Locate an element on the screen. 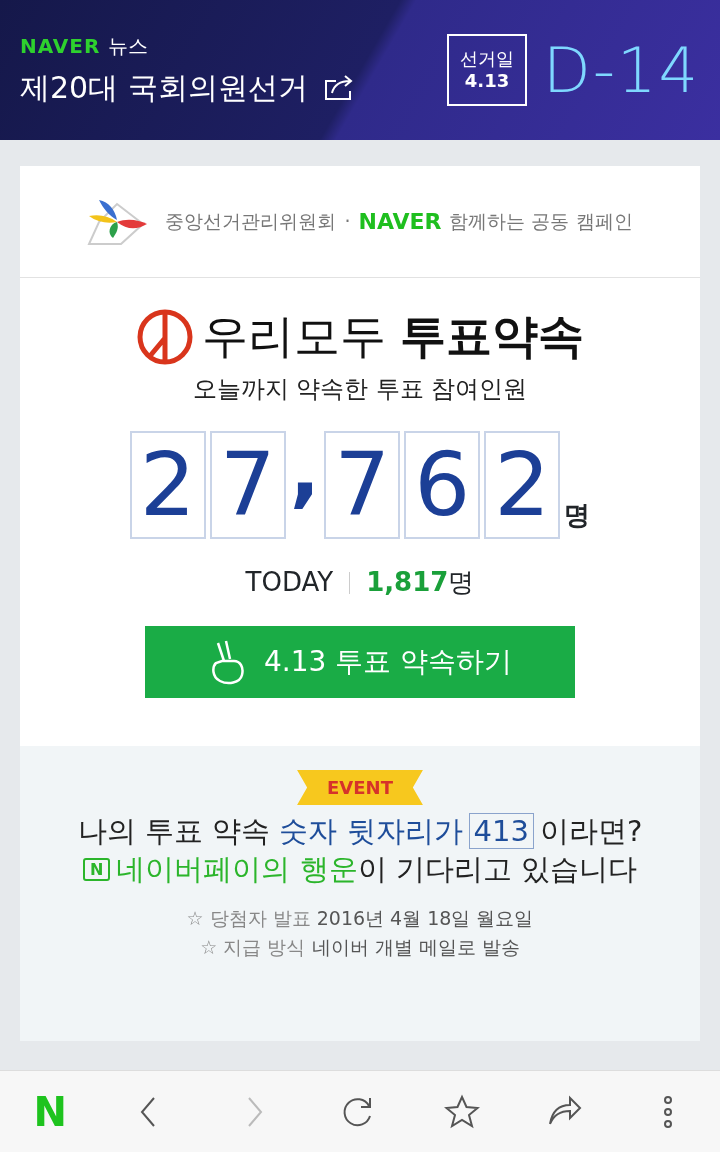 This screenshot has height=1152, width=720. event-ribbon: EVENT is located at coordinates (360, 787).